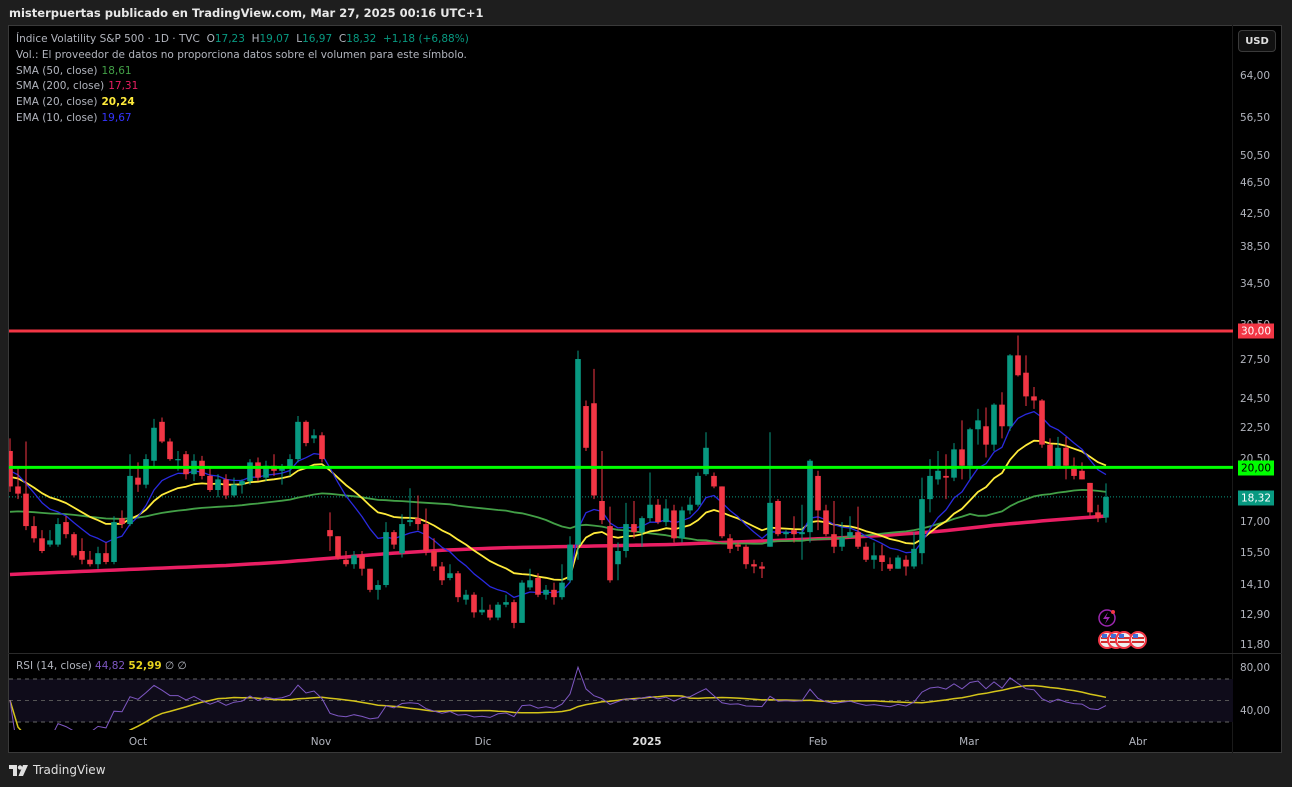  I want to click on indicator-name: SMA (50, close), so click(57, 70).